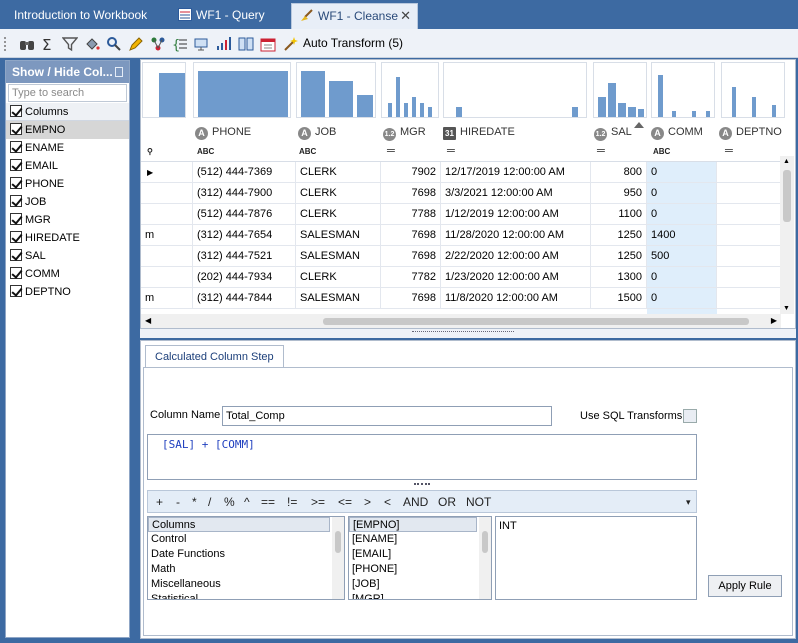 The height and width of the screenshot is (643, 798). Describe the element at coordinates (688, 502) in the screenshot. I see `chevron-down-icon: ▾` at that location.